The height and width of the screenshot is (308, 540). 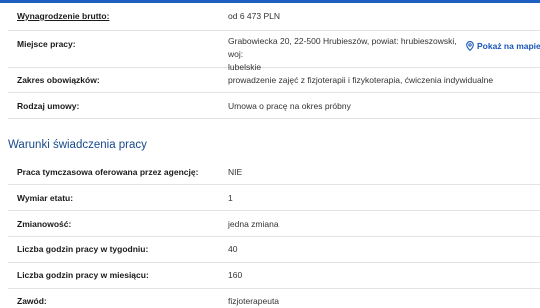 I want to click on profession-value: fizjoterapeuta, so click(x=254, y=301).